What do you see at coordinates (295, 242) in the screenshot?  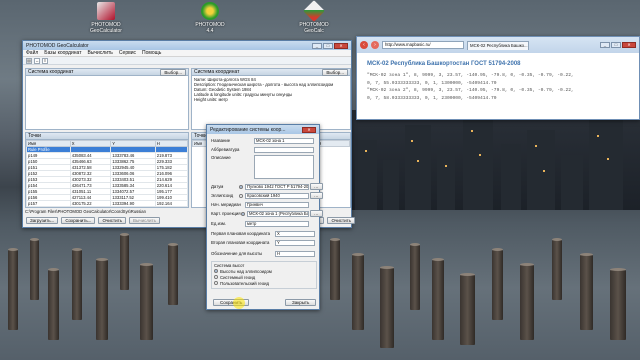 I see `second-coordinate-input: Y` at bounding box center [295, 242].